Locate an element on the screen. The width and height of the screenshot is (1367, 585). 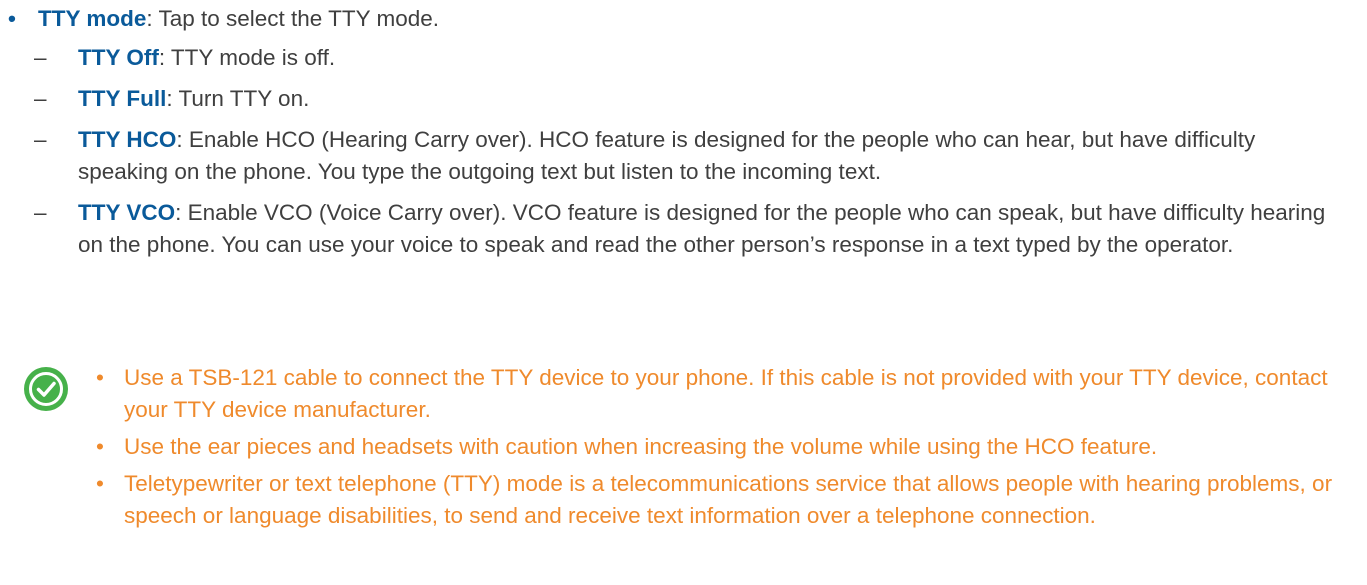
tty-full-item: – TTY Full: Turn TTY on. is located at coordinates (689, 99).